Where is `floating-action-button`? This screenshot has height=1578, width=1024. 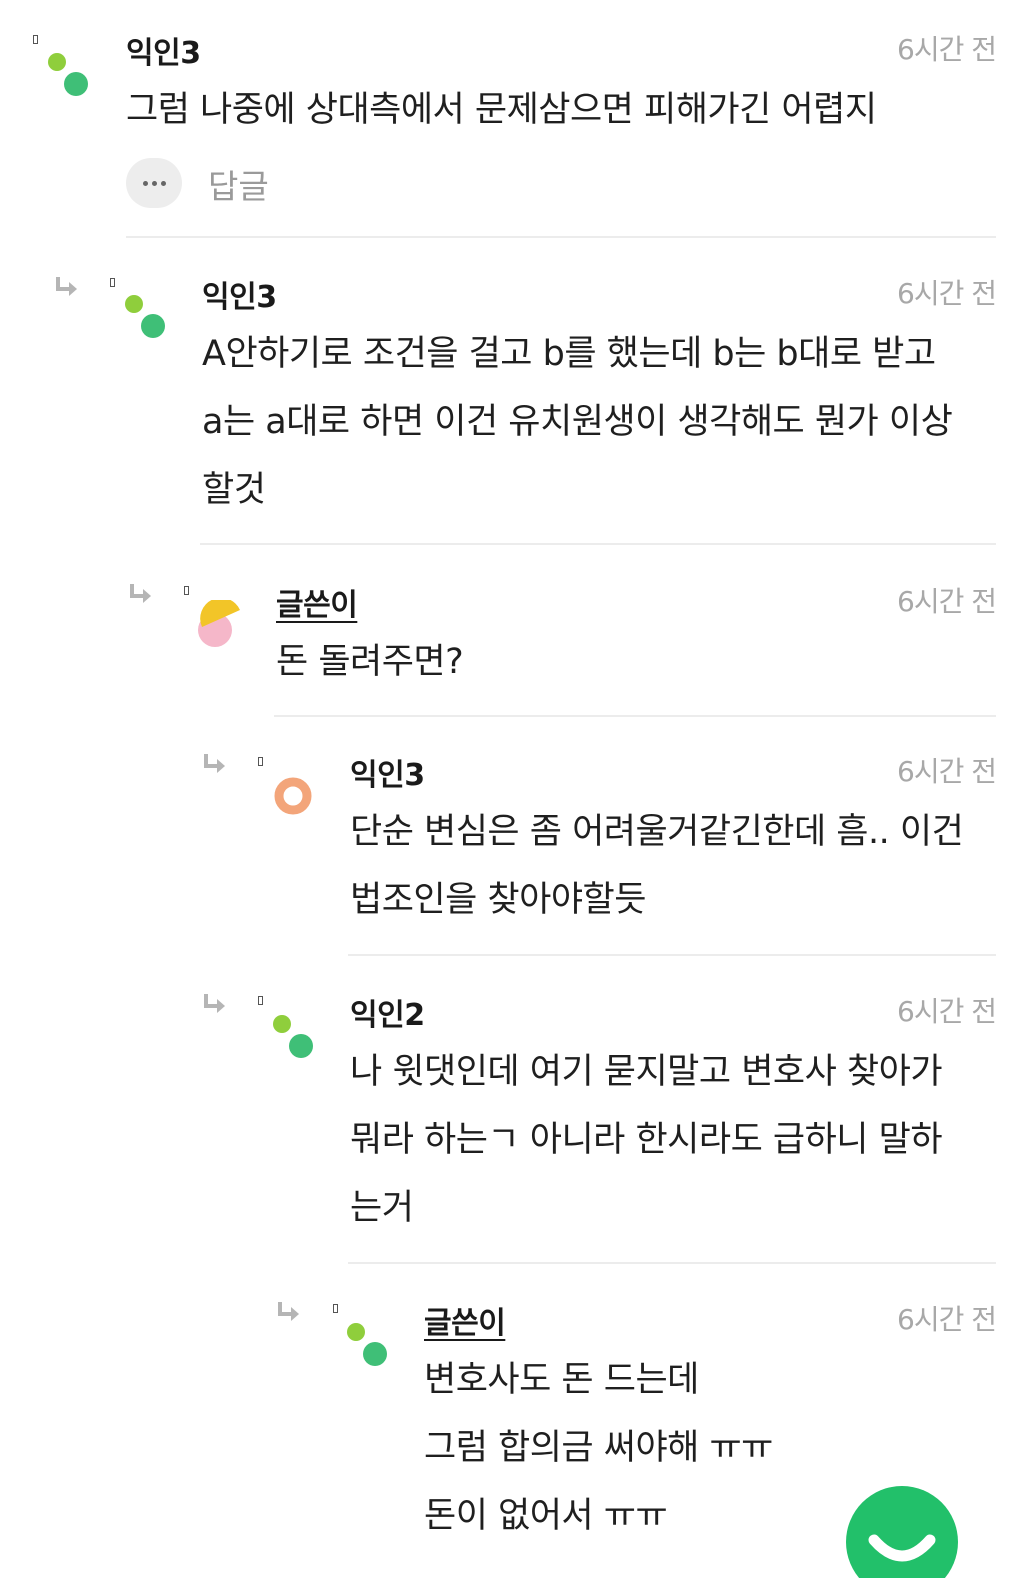 floating-action-button is located at coordinates (902, 1532).